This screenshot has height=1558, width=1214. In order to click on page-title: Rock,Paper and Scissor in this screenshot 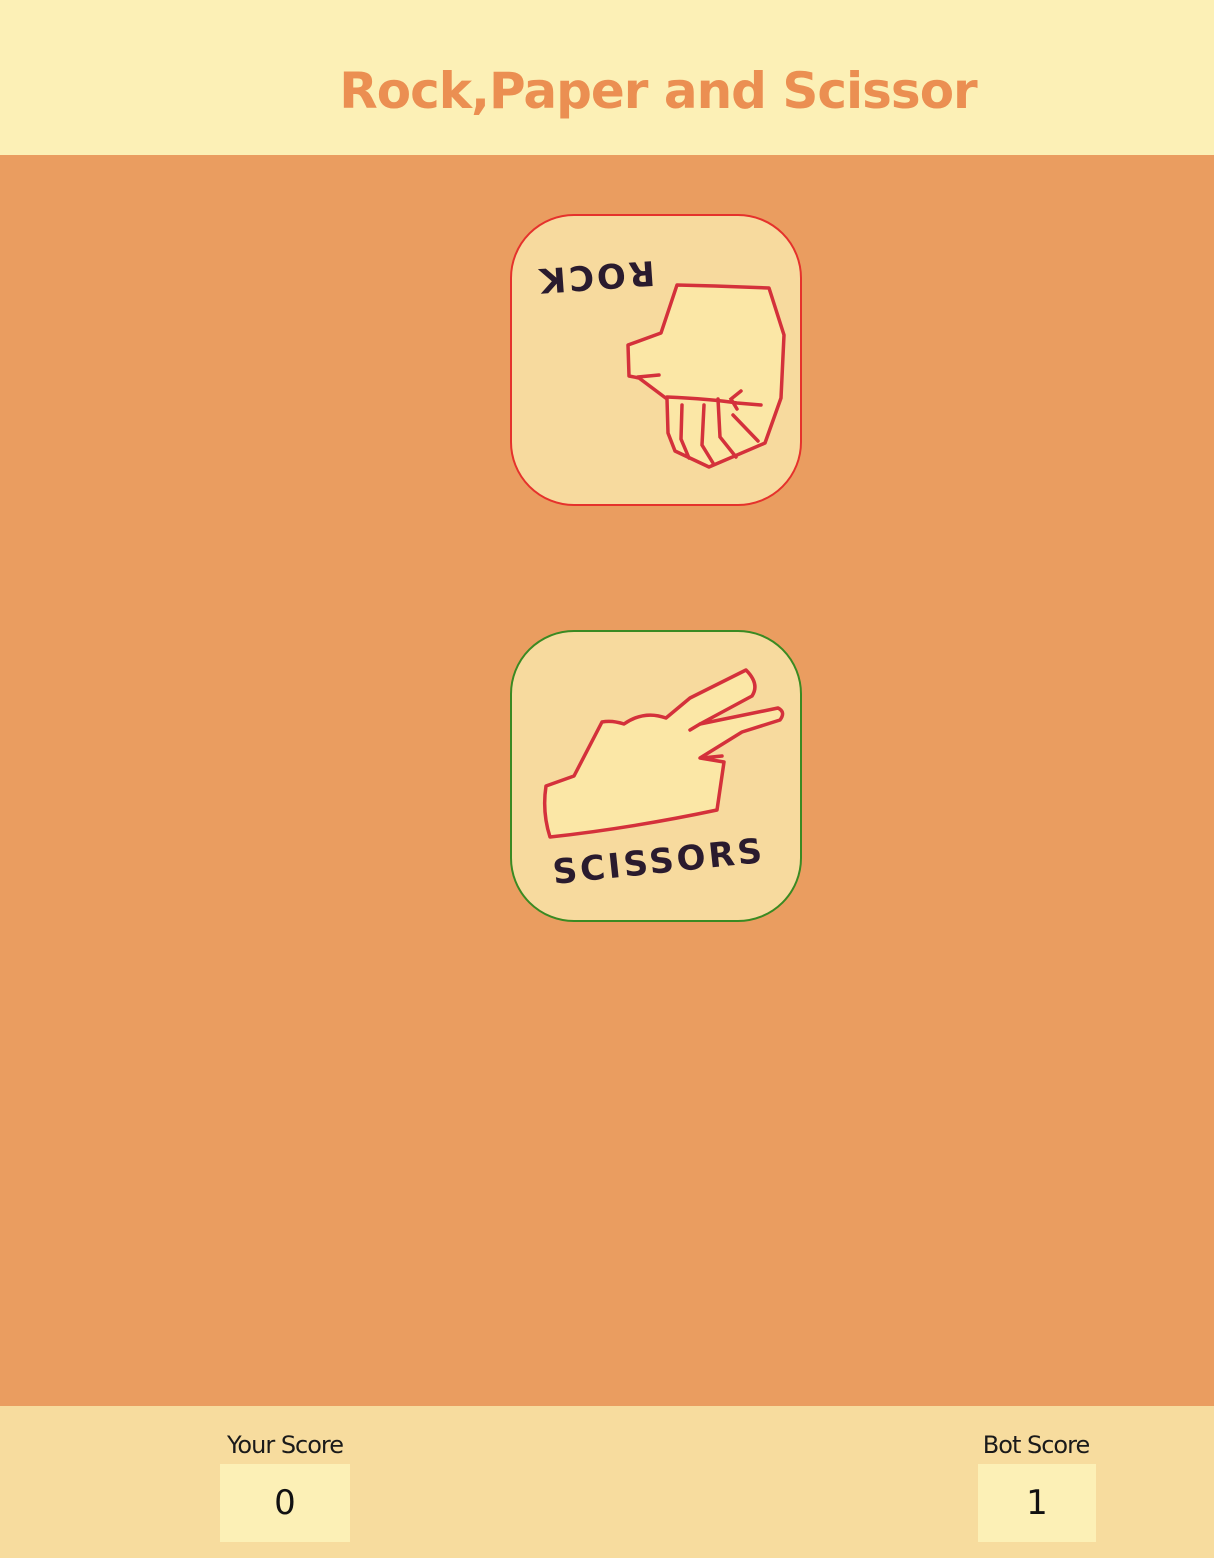, I will do `click(658, 91)`.